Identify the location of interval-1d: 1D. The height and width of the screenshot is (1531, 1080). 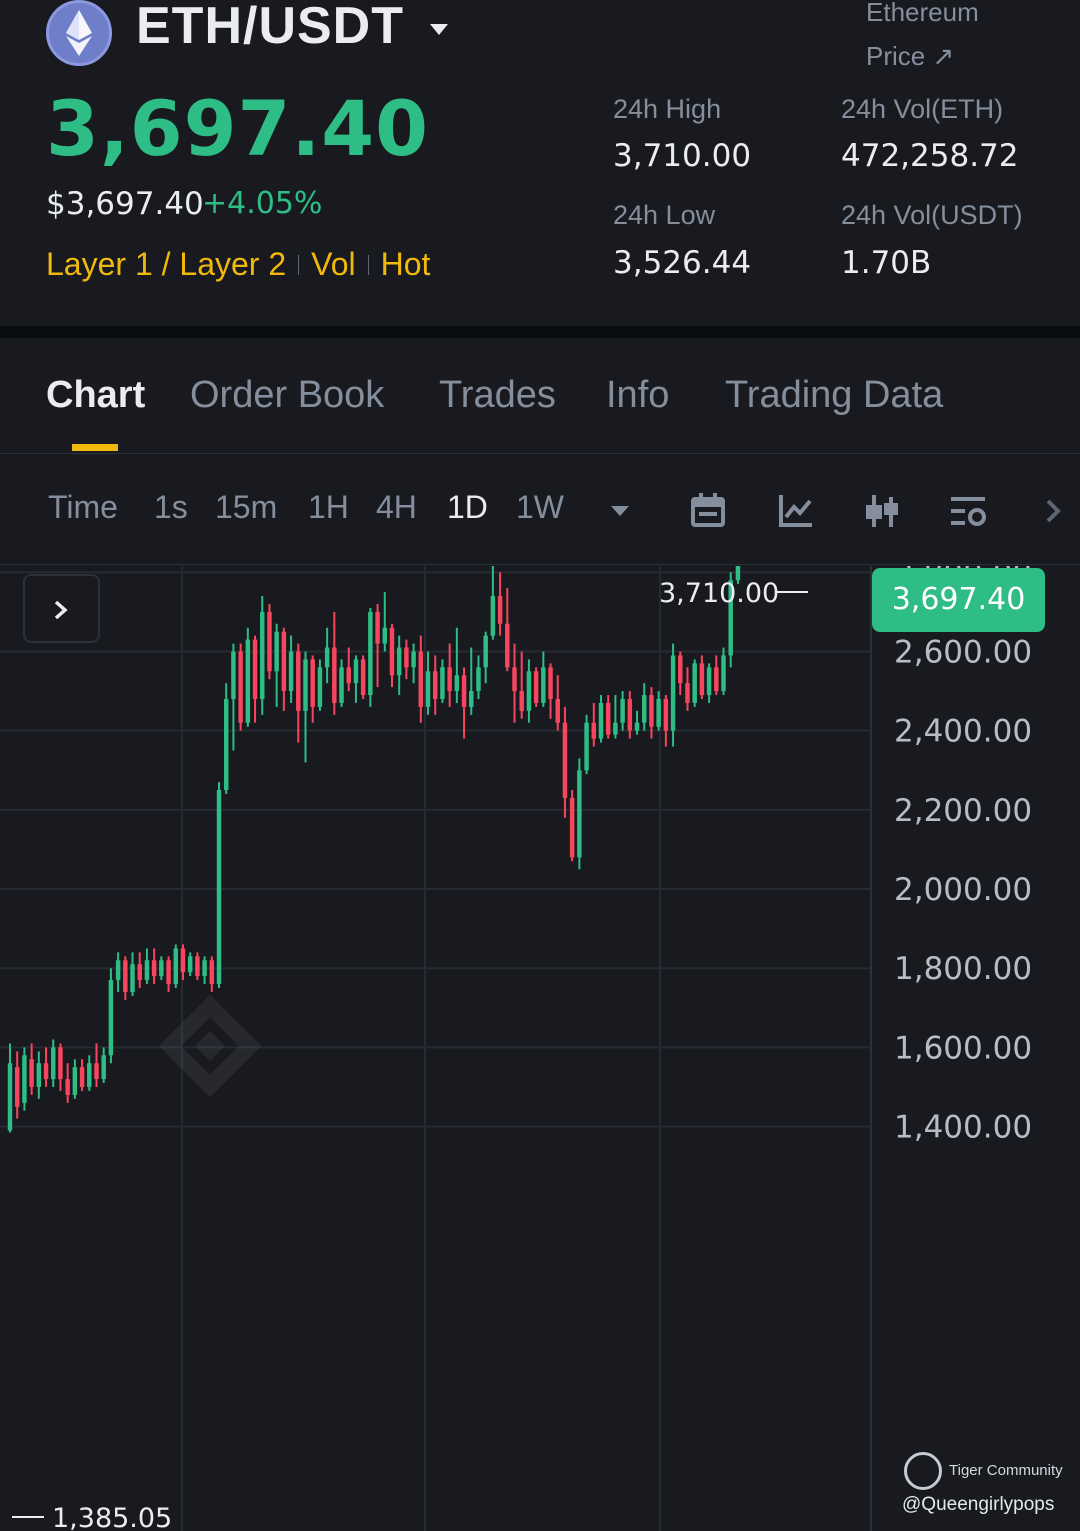
(467, 507).